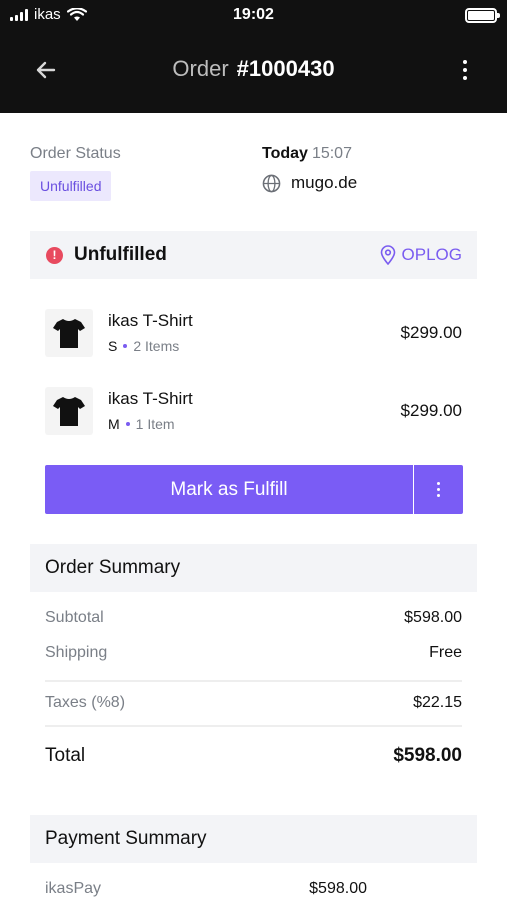  What do you see at coordinates (253, 621) in the screenshot?
I see `subtotal-row: Subtotal $598.00` at bounding box center [253, 621].